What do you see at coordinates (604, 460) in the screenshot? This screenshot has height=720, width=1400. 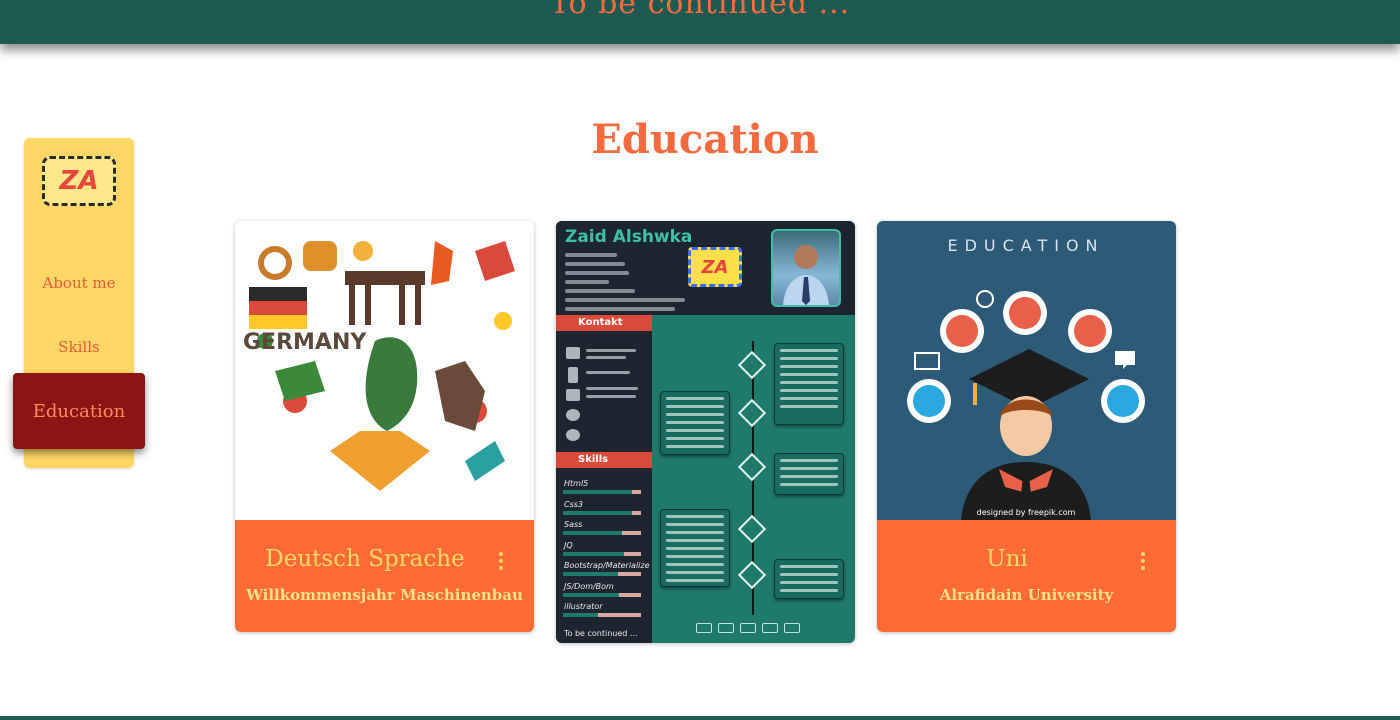 I see `cv-skills-heading: Skills` at bounding box center [604, 460].